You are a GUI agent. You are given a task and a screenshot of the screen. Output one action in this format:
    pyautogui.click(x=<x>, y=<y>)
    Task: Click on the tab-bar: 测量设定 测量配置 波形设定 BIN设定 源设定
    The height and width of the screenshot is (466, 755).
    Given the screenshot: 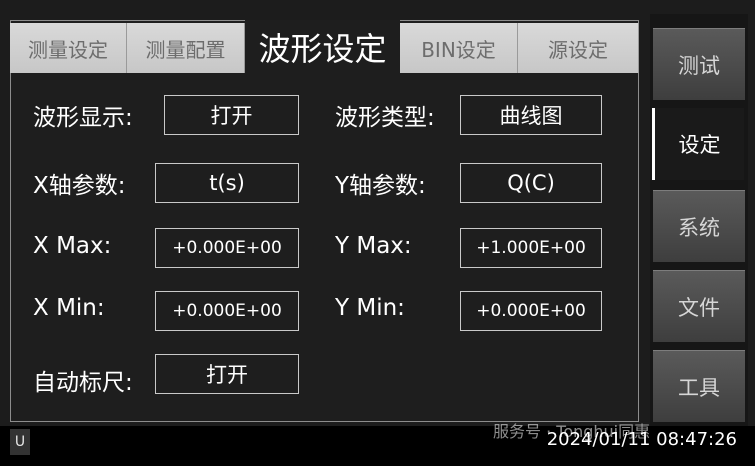 What is the action you would take?
    pyautogui.click(x=324, y=46)
    